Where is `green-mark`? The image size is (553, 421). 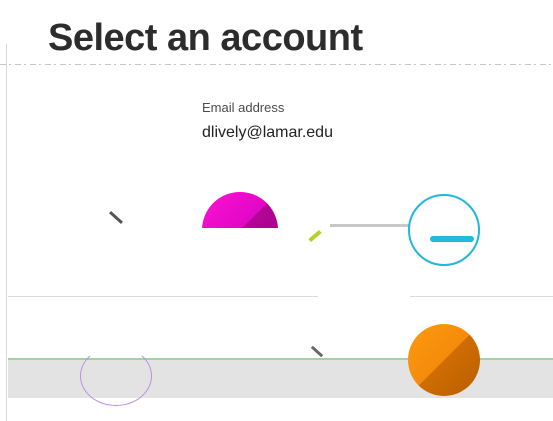
green-mark is located at coordinates (315, 236).